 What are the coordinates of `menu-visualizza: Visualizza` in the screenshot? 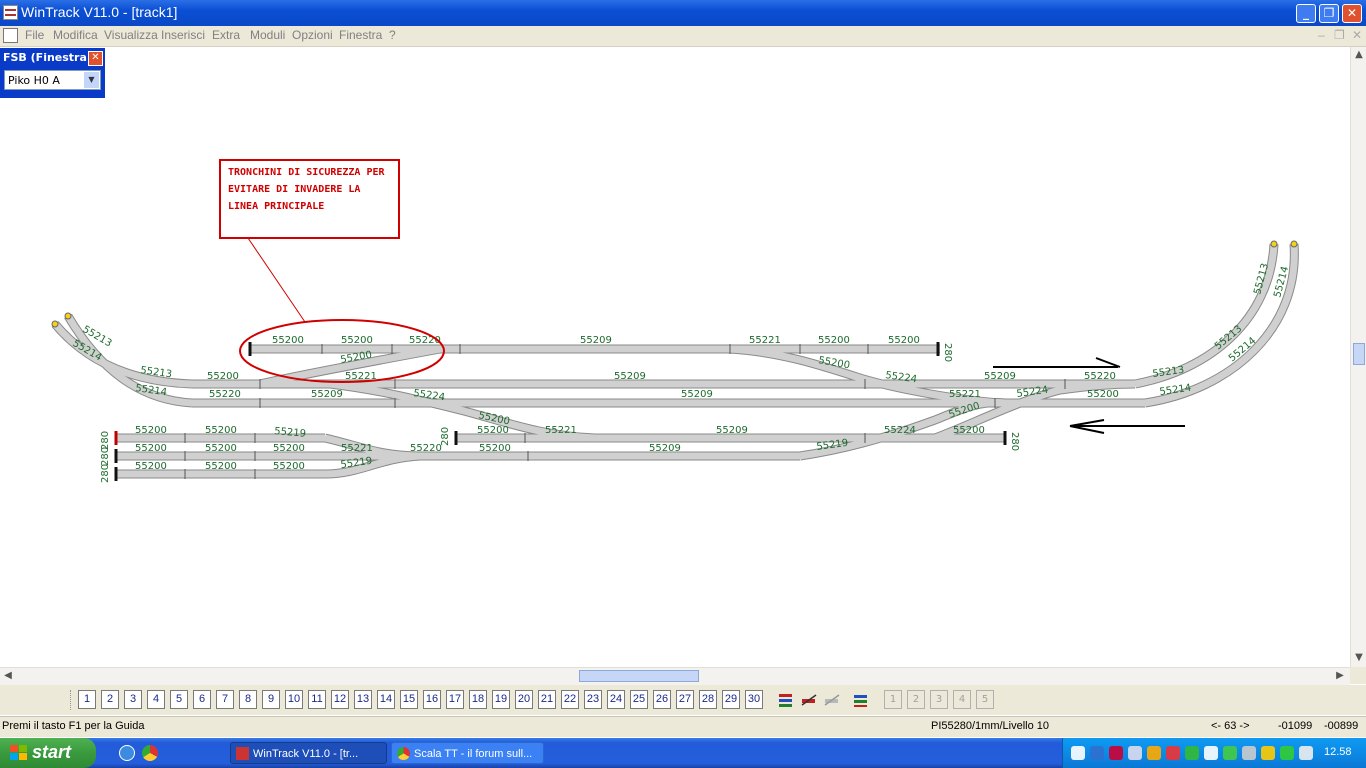 It's located at (131, 35).